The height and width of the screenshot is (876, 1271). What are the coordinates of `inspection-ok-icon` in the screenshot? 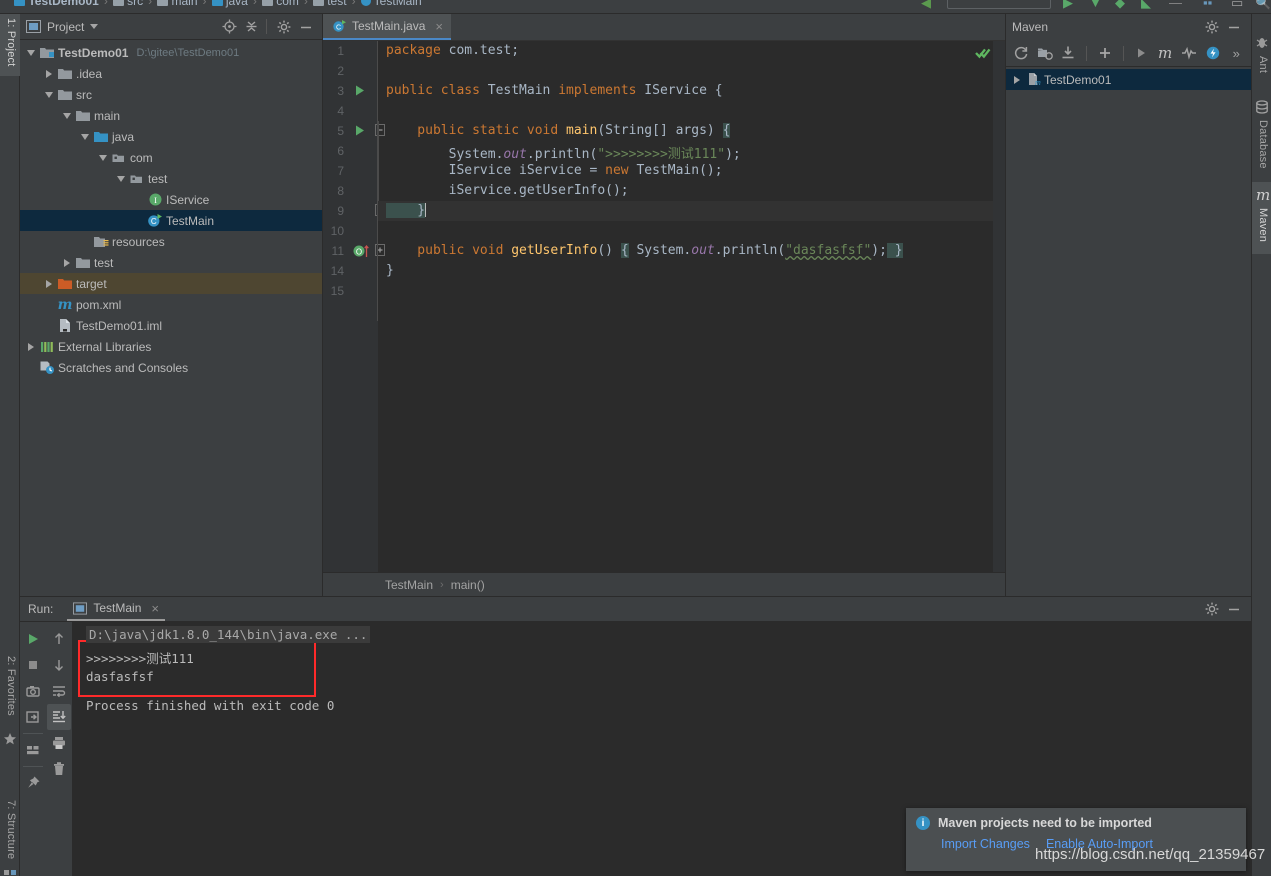 It's located at (983, 53).